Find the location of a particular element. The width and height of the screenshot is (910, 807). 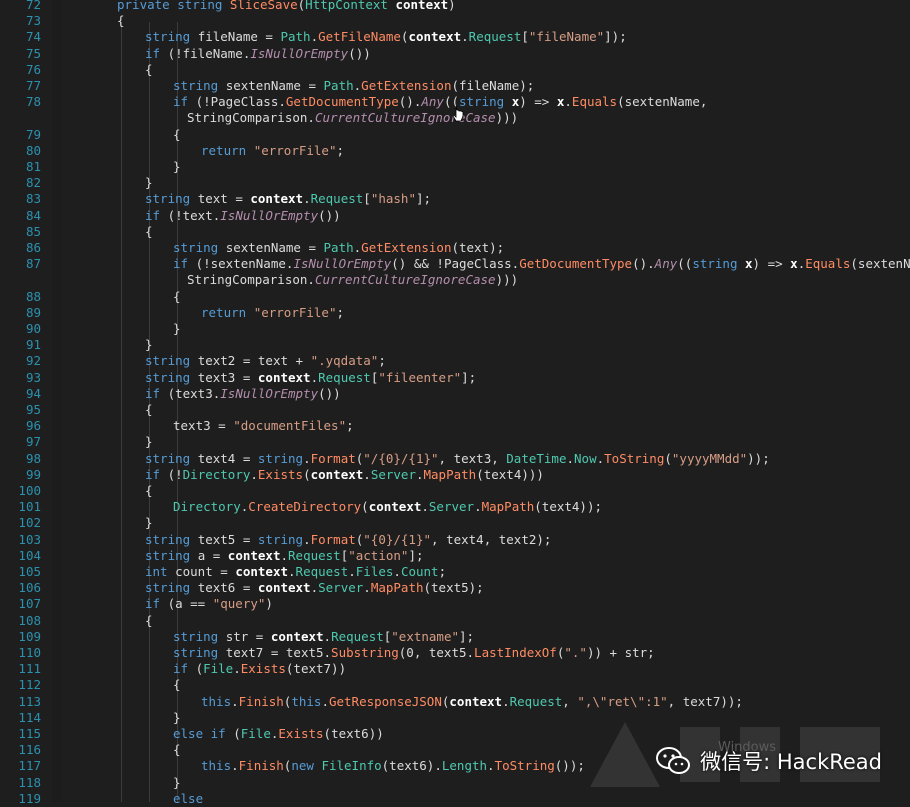

code-token: text = is located at coordinates (224, 199).